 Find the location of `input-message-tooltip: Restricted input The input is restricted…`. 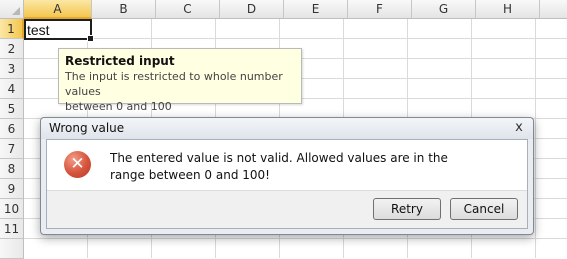

input-message-tooltip: Restricted input The input is restricted… is located at coordinates (180, 80).